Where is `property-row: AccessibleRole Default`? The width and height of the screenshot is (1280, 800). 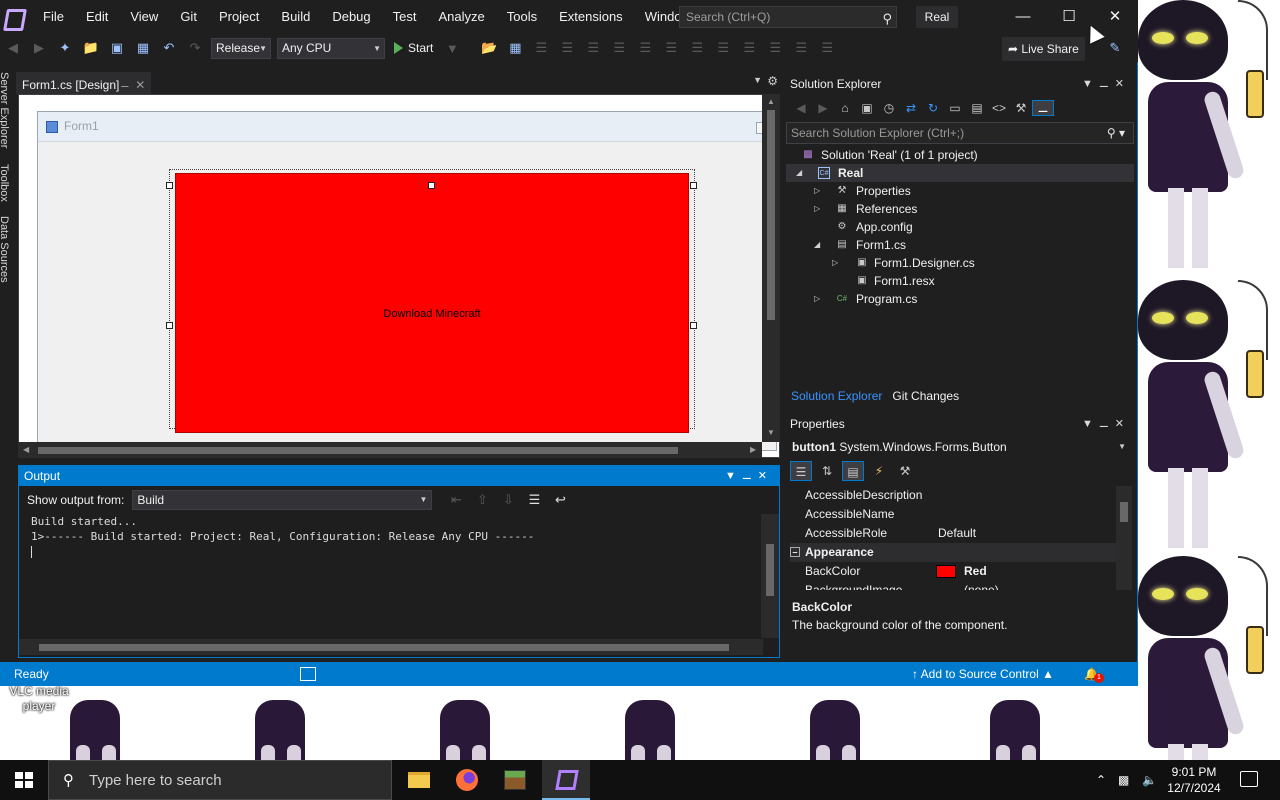 property-row: AccessibleRole Default is located at coordinates (953, 533).